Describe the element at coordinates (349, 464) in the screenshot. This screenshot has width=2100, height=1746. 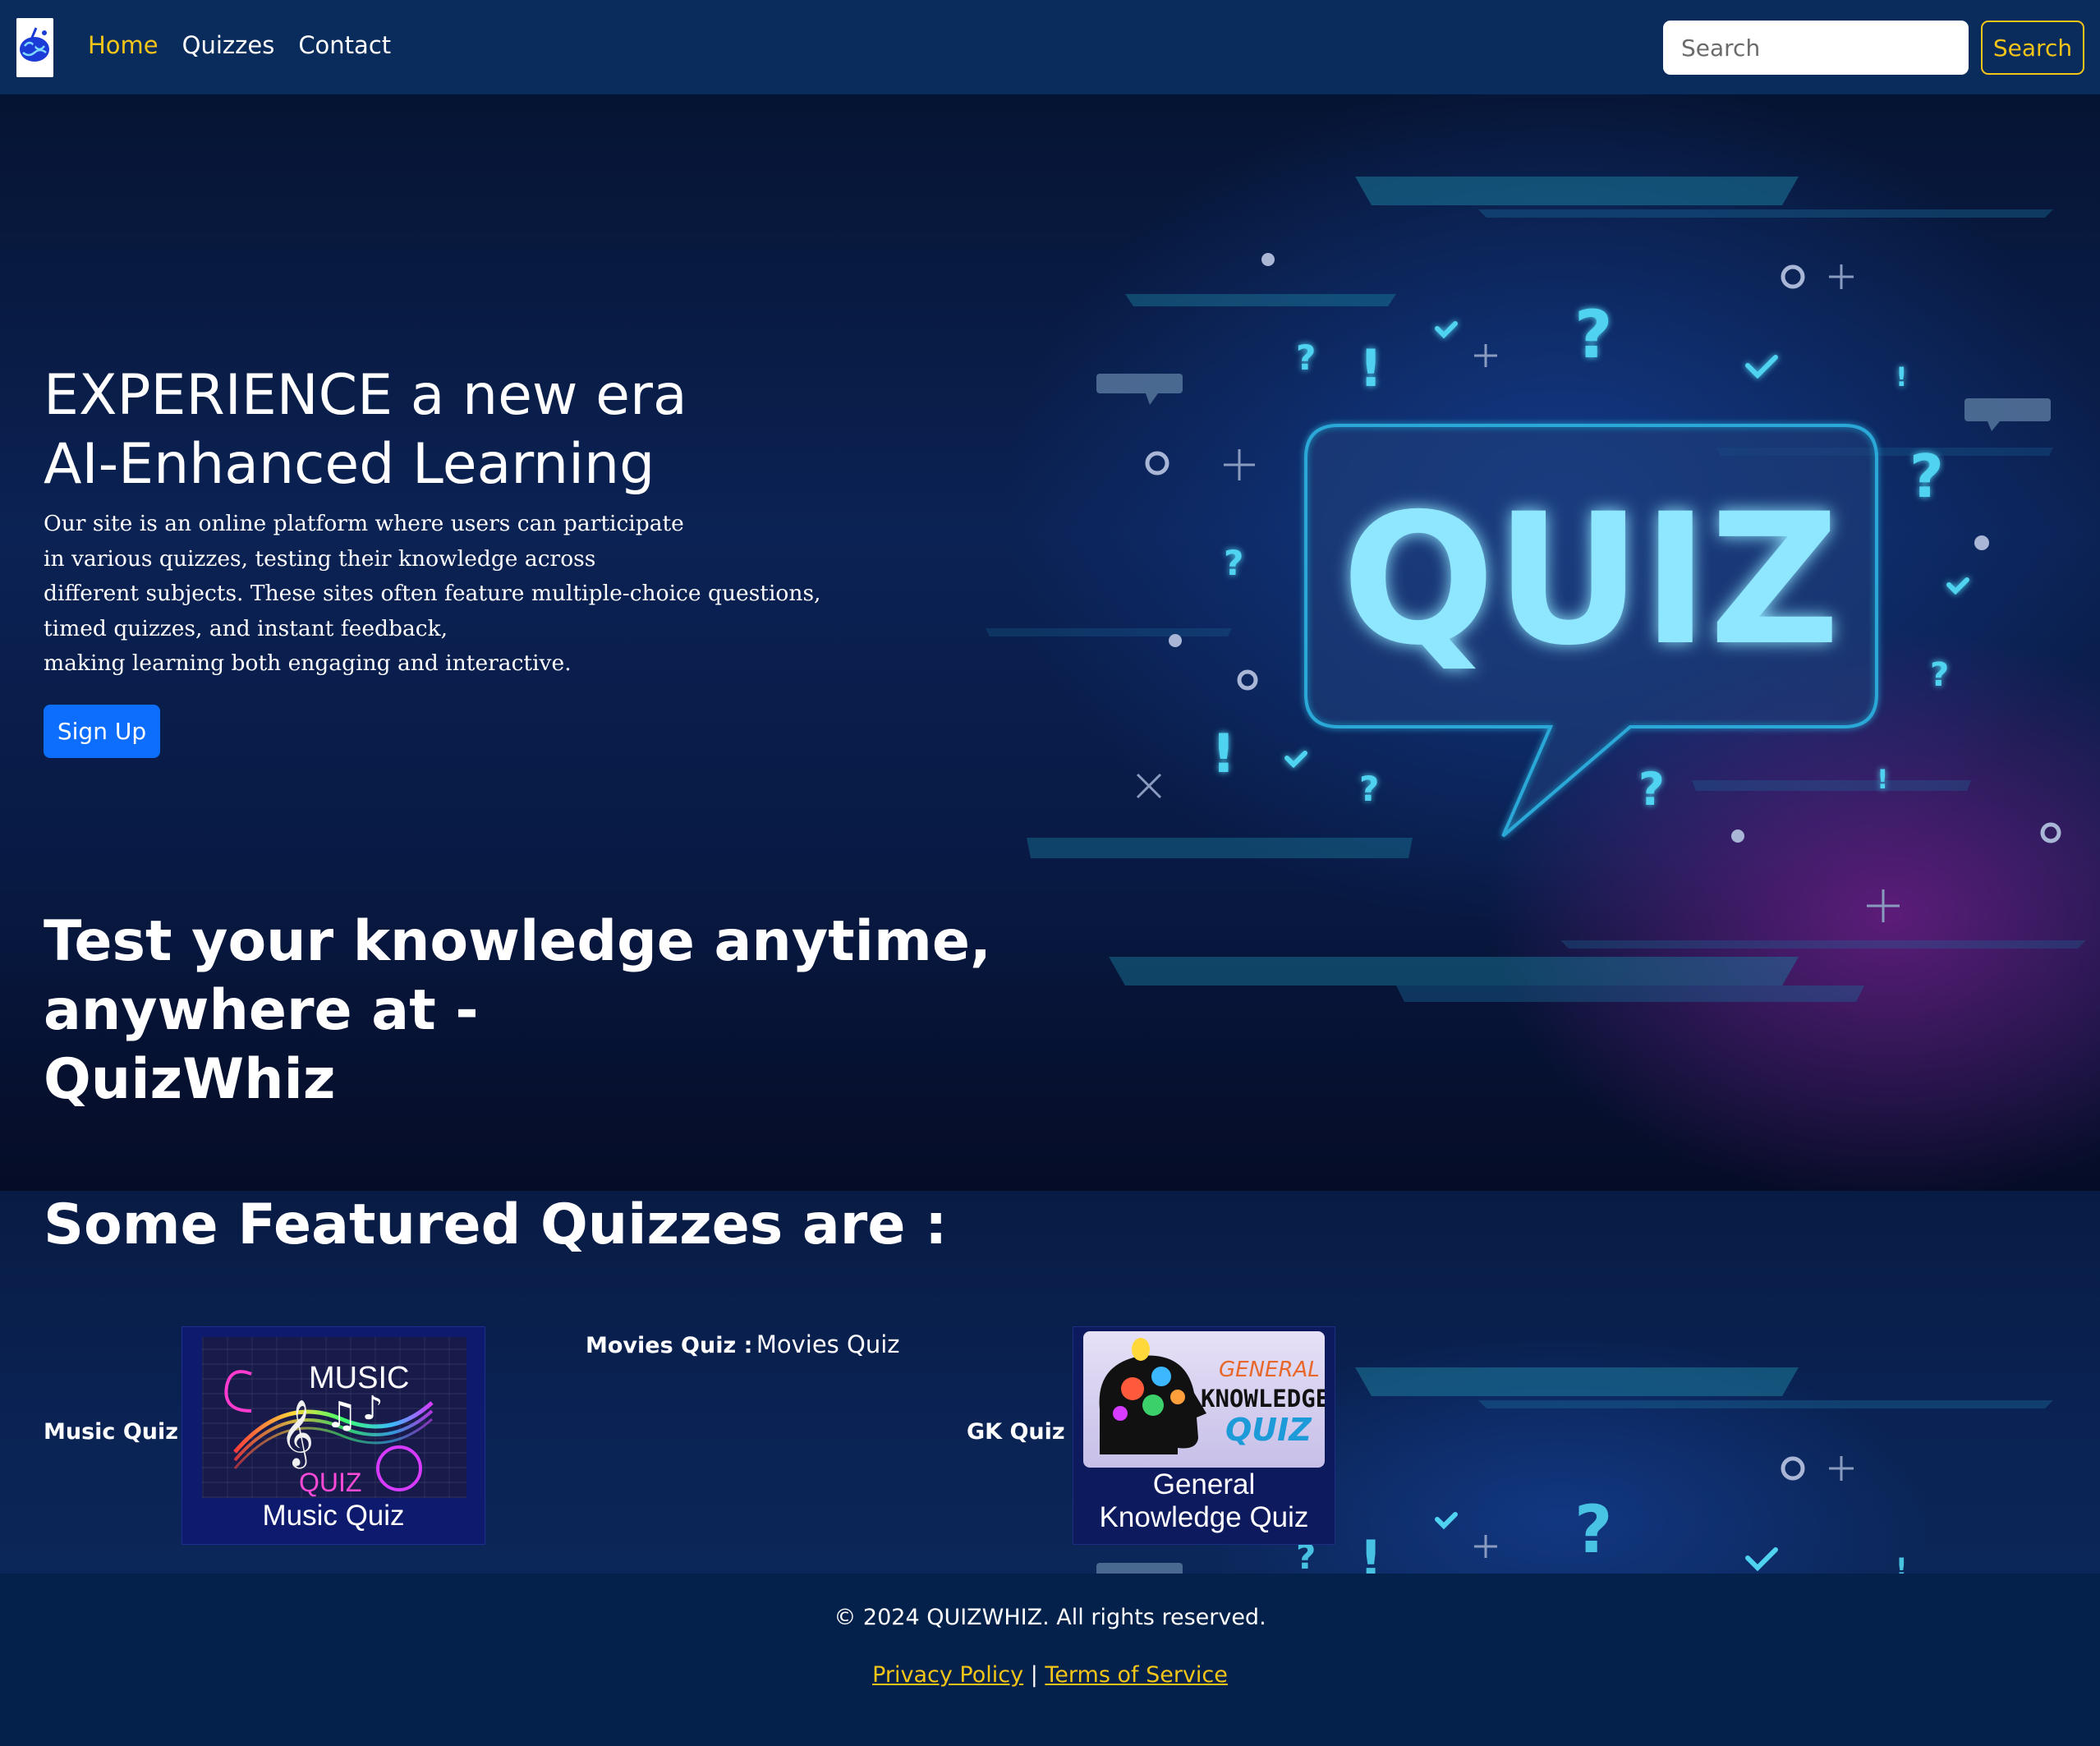
I see `hero-title-line2: AI-Enhanced Learning` at that location.